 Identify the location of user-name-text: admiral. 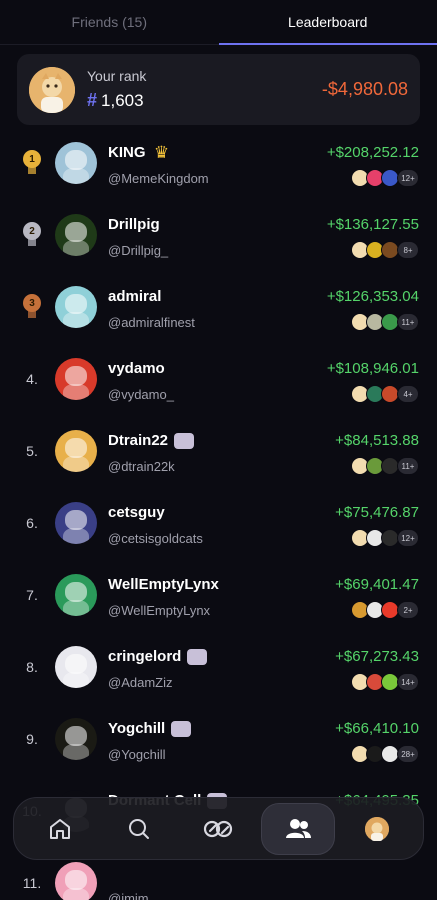
(135, 296).